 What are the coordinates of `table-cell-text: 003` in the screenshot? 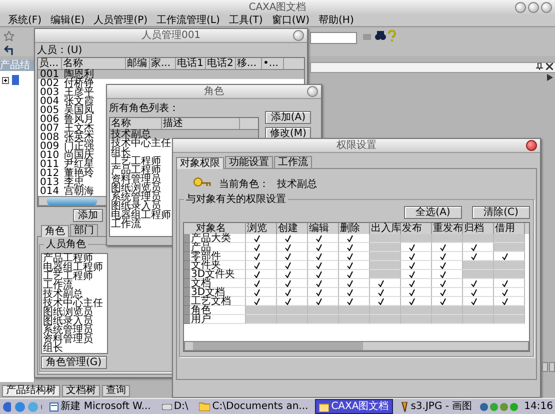 It's located at (49, 92).